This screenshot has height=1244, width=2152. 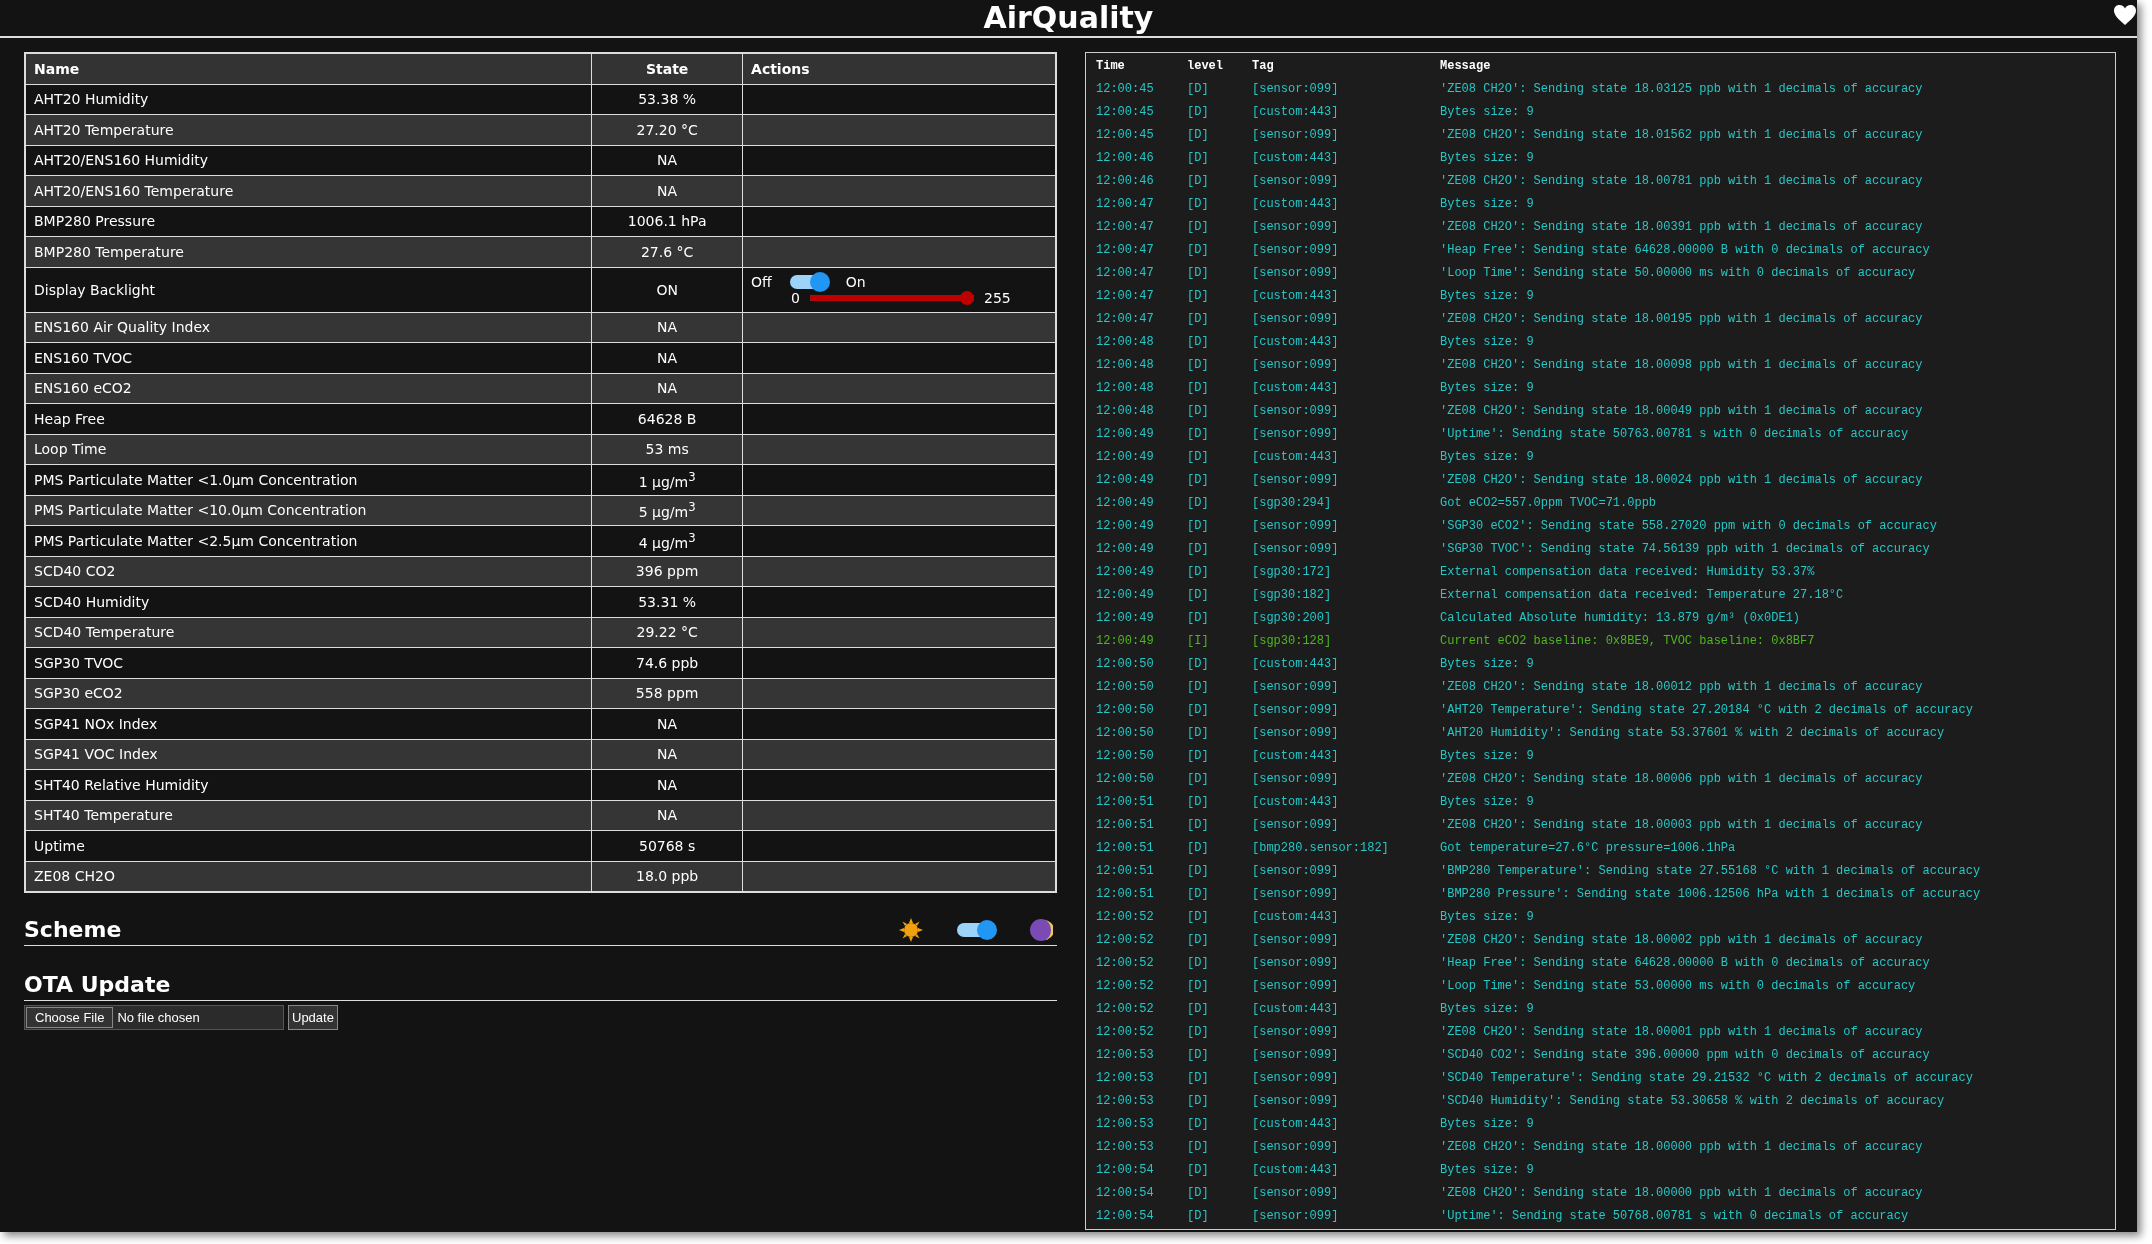 What do you see at coordinates (667, 601) in the screenshot?
I see `table-cell: 53.31 %` at bounding box center [667, 601].